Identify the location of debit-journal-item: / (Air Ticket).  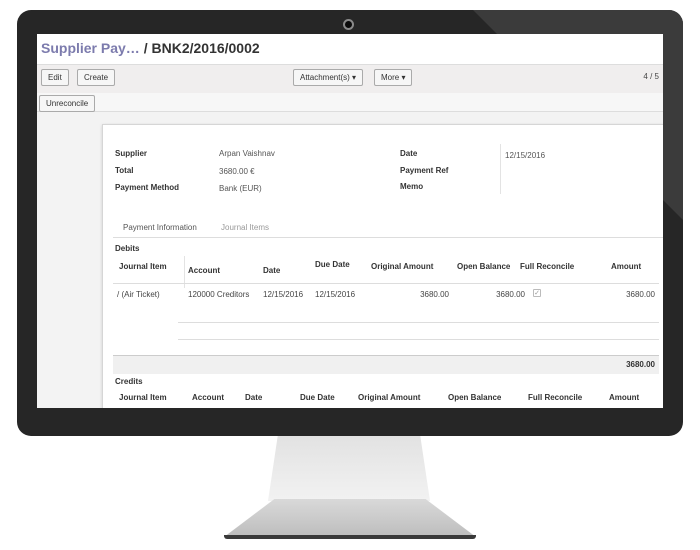
(138, 294).